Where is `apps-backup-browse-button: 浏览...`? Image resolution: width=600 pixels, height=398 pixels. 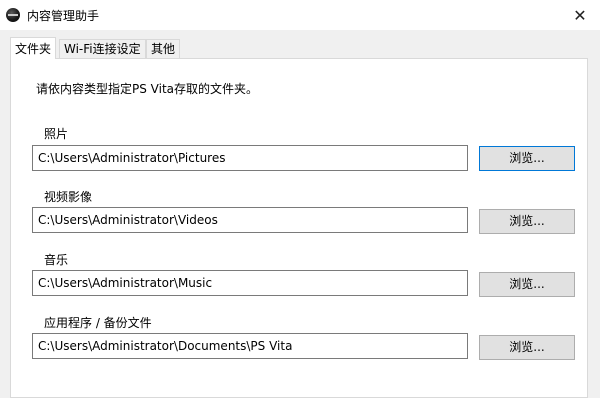
apps-backup-browse-button: 浏览... is located at coordinates (527, 347).